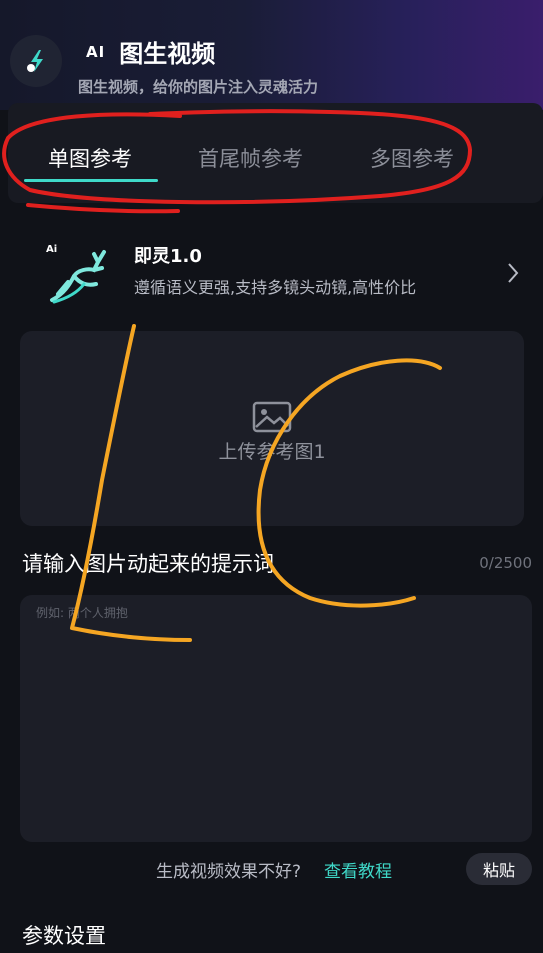 Image resolution: width=543 pixels, height=953 pixels. Describe the element at coordinates (272, 417) in the screenshot. I see `image-icon` at that location.